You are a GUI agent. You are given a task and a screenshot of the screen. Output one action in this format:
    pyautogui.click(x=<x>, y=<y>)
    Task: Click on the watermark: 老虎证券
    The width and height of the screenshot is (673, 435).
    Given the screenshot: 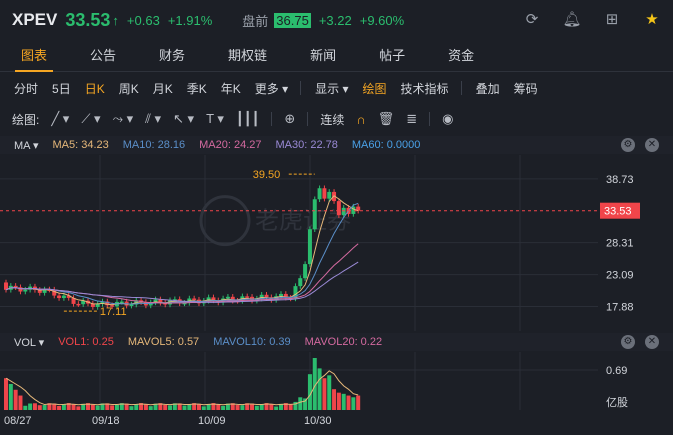 What is the action you would take?
    pyautogui.click(x=303, y=221)
    